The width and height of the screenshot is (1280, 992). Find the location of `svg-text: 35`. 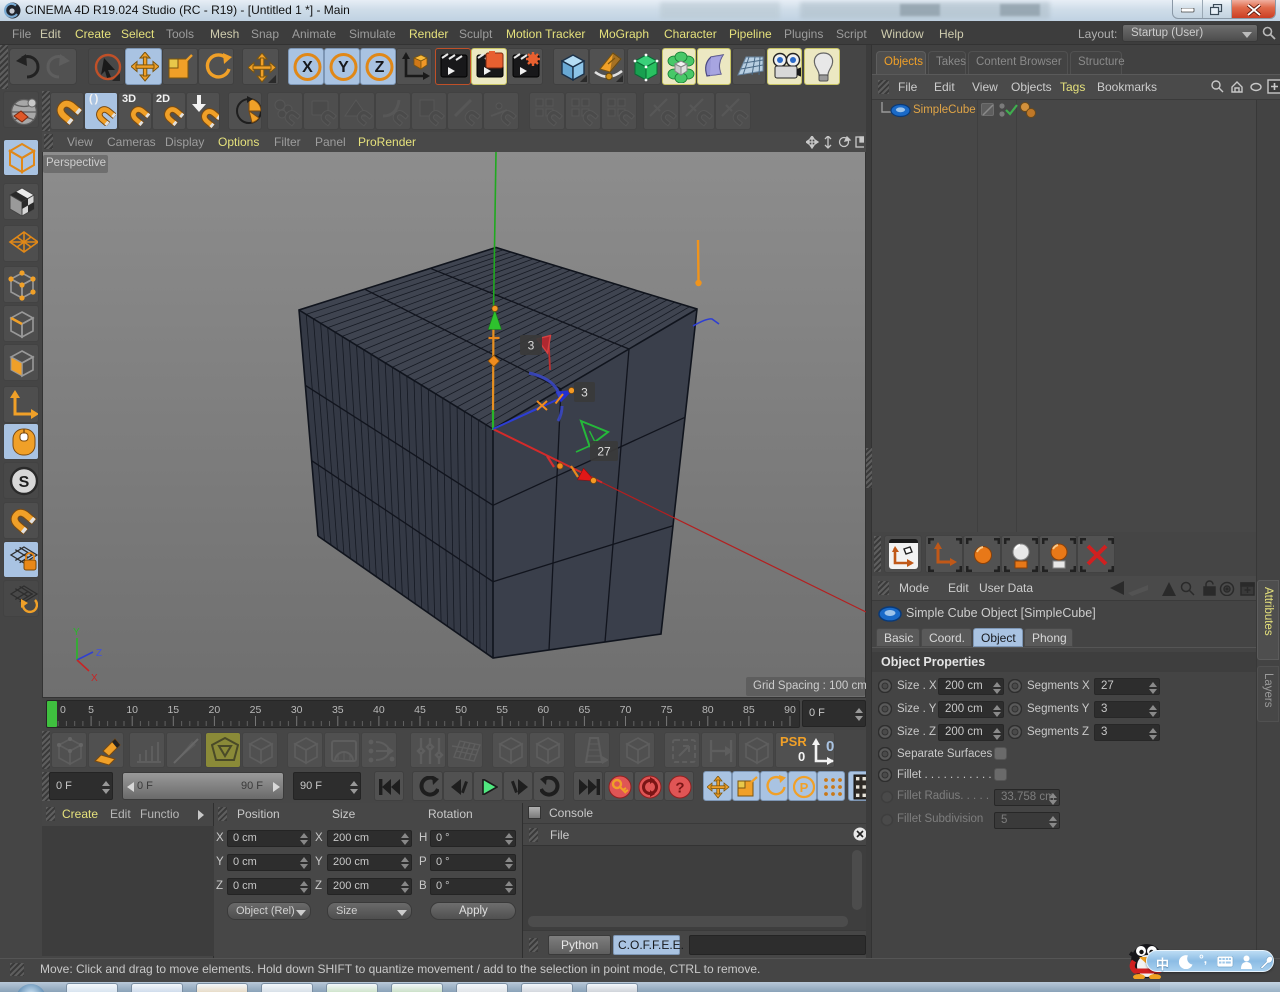

svg-text: 35 is located at coordinates (338, 710).